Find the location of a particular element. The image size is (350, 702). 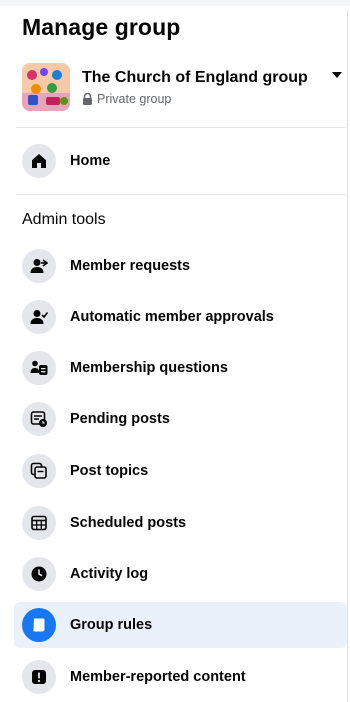

nav-group-rules: Group rules is located at coordinates (180, 625).